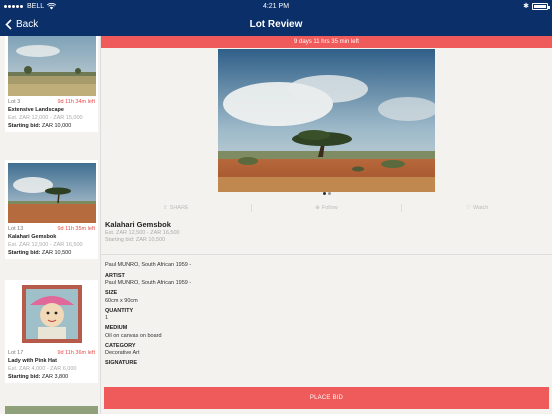 The width and height of the screenshot is (552, 414). I want to click on back-button: Back, so click(19, 24).